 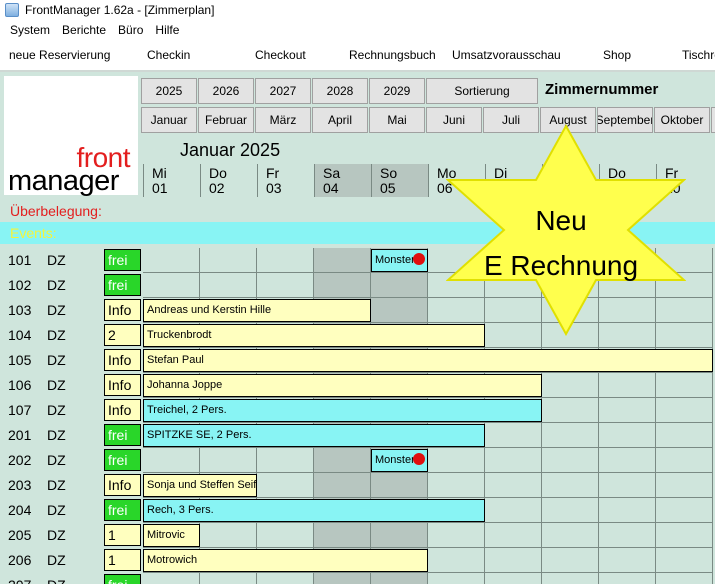 What do you see at coordinates (84, 30) in the screenshot?
I see `menu-berichte: Berichte` at bounding box center [84, 30].